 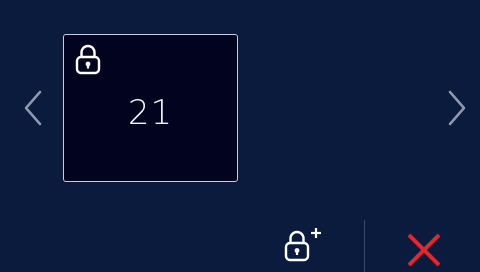 I want to click on chevron-right-icon, so click(x=457, y=108).